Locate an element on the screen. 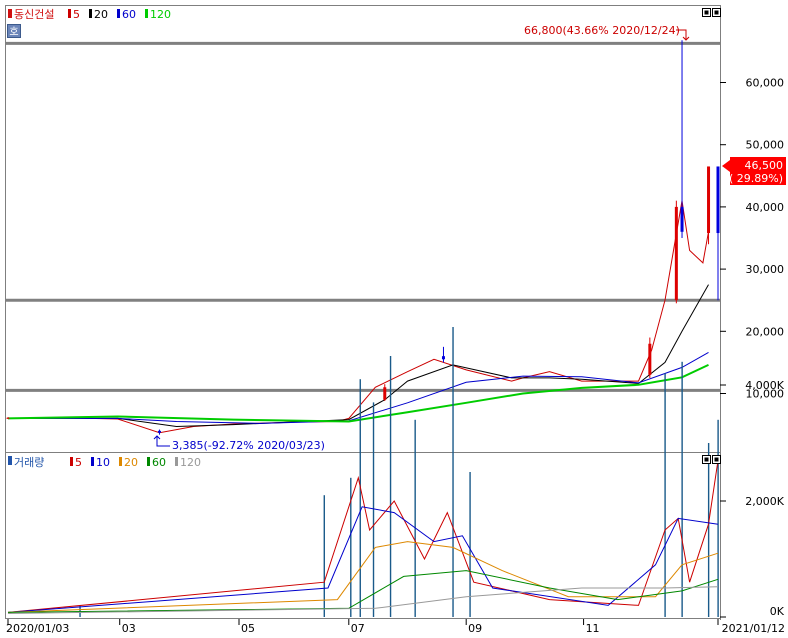 This screenshot has width=788, height=638. volume-panel-maximize-button is located at coordinates (706, 459).